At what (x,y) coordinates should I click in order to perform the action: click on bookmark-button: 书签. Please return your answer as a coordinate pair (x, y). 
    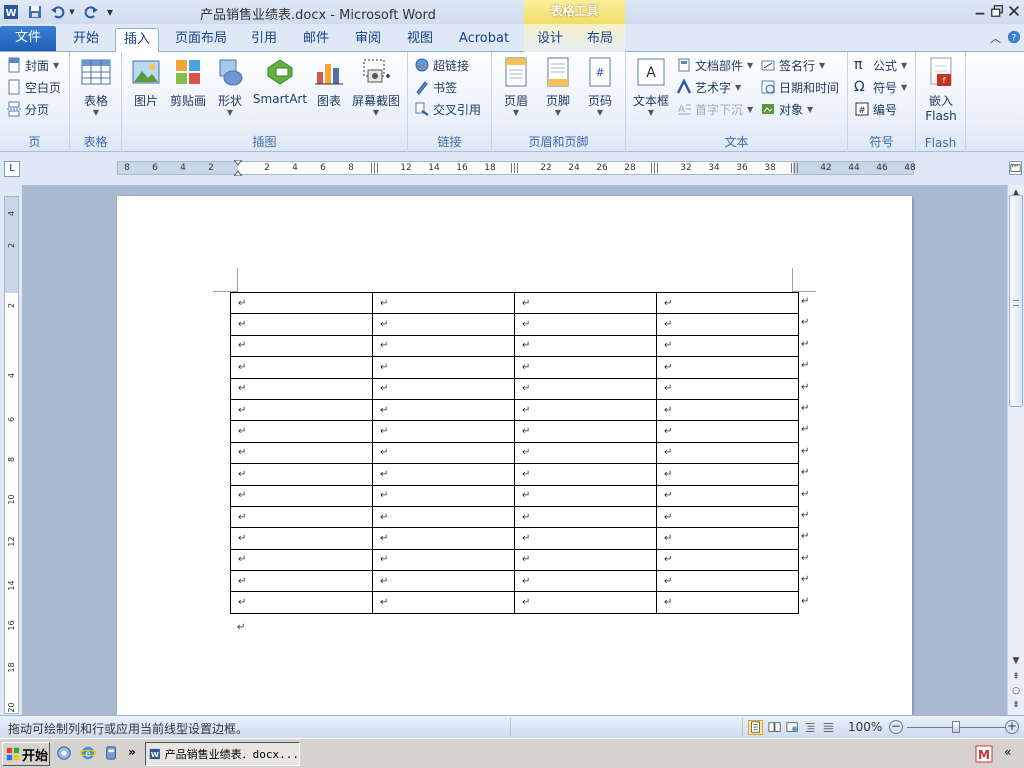
    Looking at the image, I should click on (435, 87).